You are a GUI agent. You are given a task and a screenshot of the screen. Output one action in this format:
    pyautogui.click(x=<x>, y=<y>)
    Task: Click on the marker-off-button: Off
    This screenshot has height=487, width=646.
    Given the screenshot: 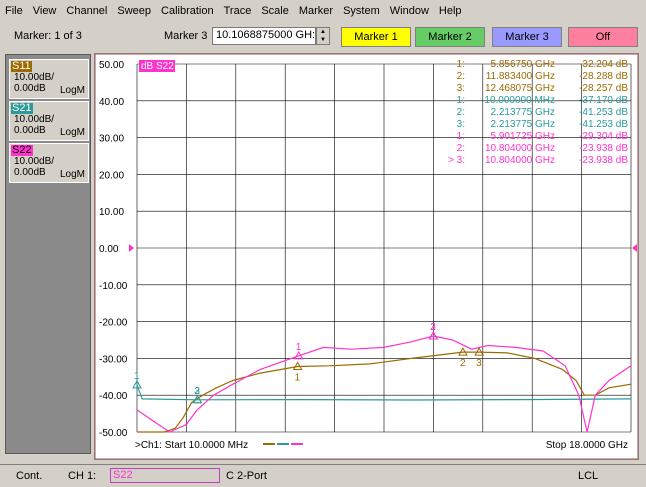 What is the action you would take?
    pyautogui.click(x=603, y=37)
    